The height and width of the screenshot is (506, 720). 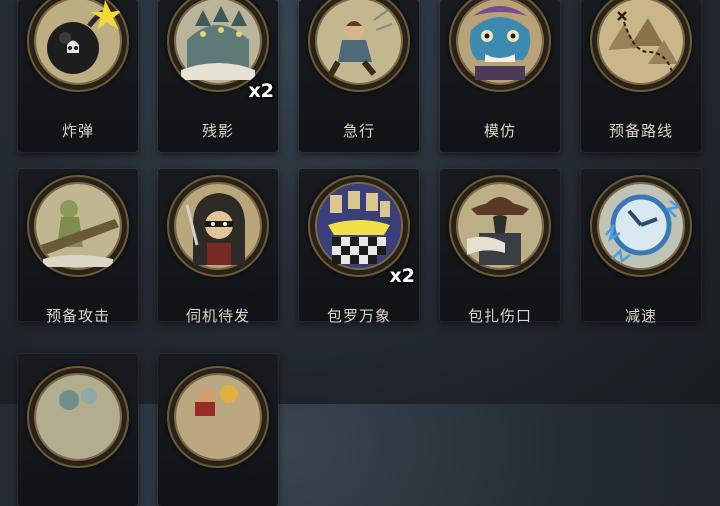 What do you see at coordinates (217, 131) in the screenshot?
I see `card-label: 残影` at bounding box center [217, 131].